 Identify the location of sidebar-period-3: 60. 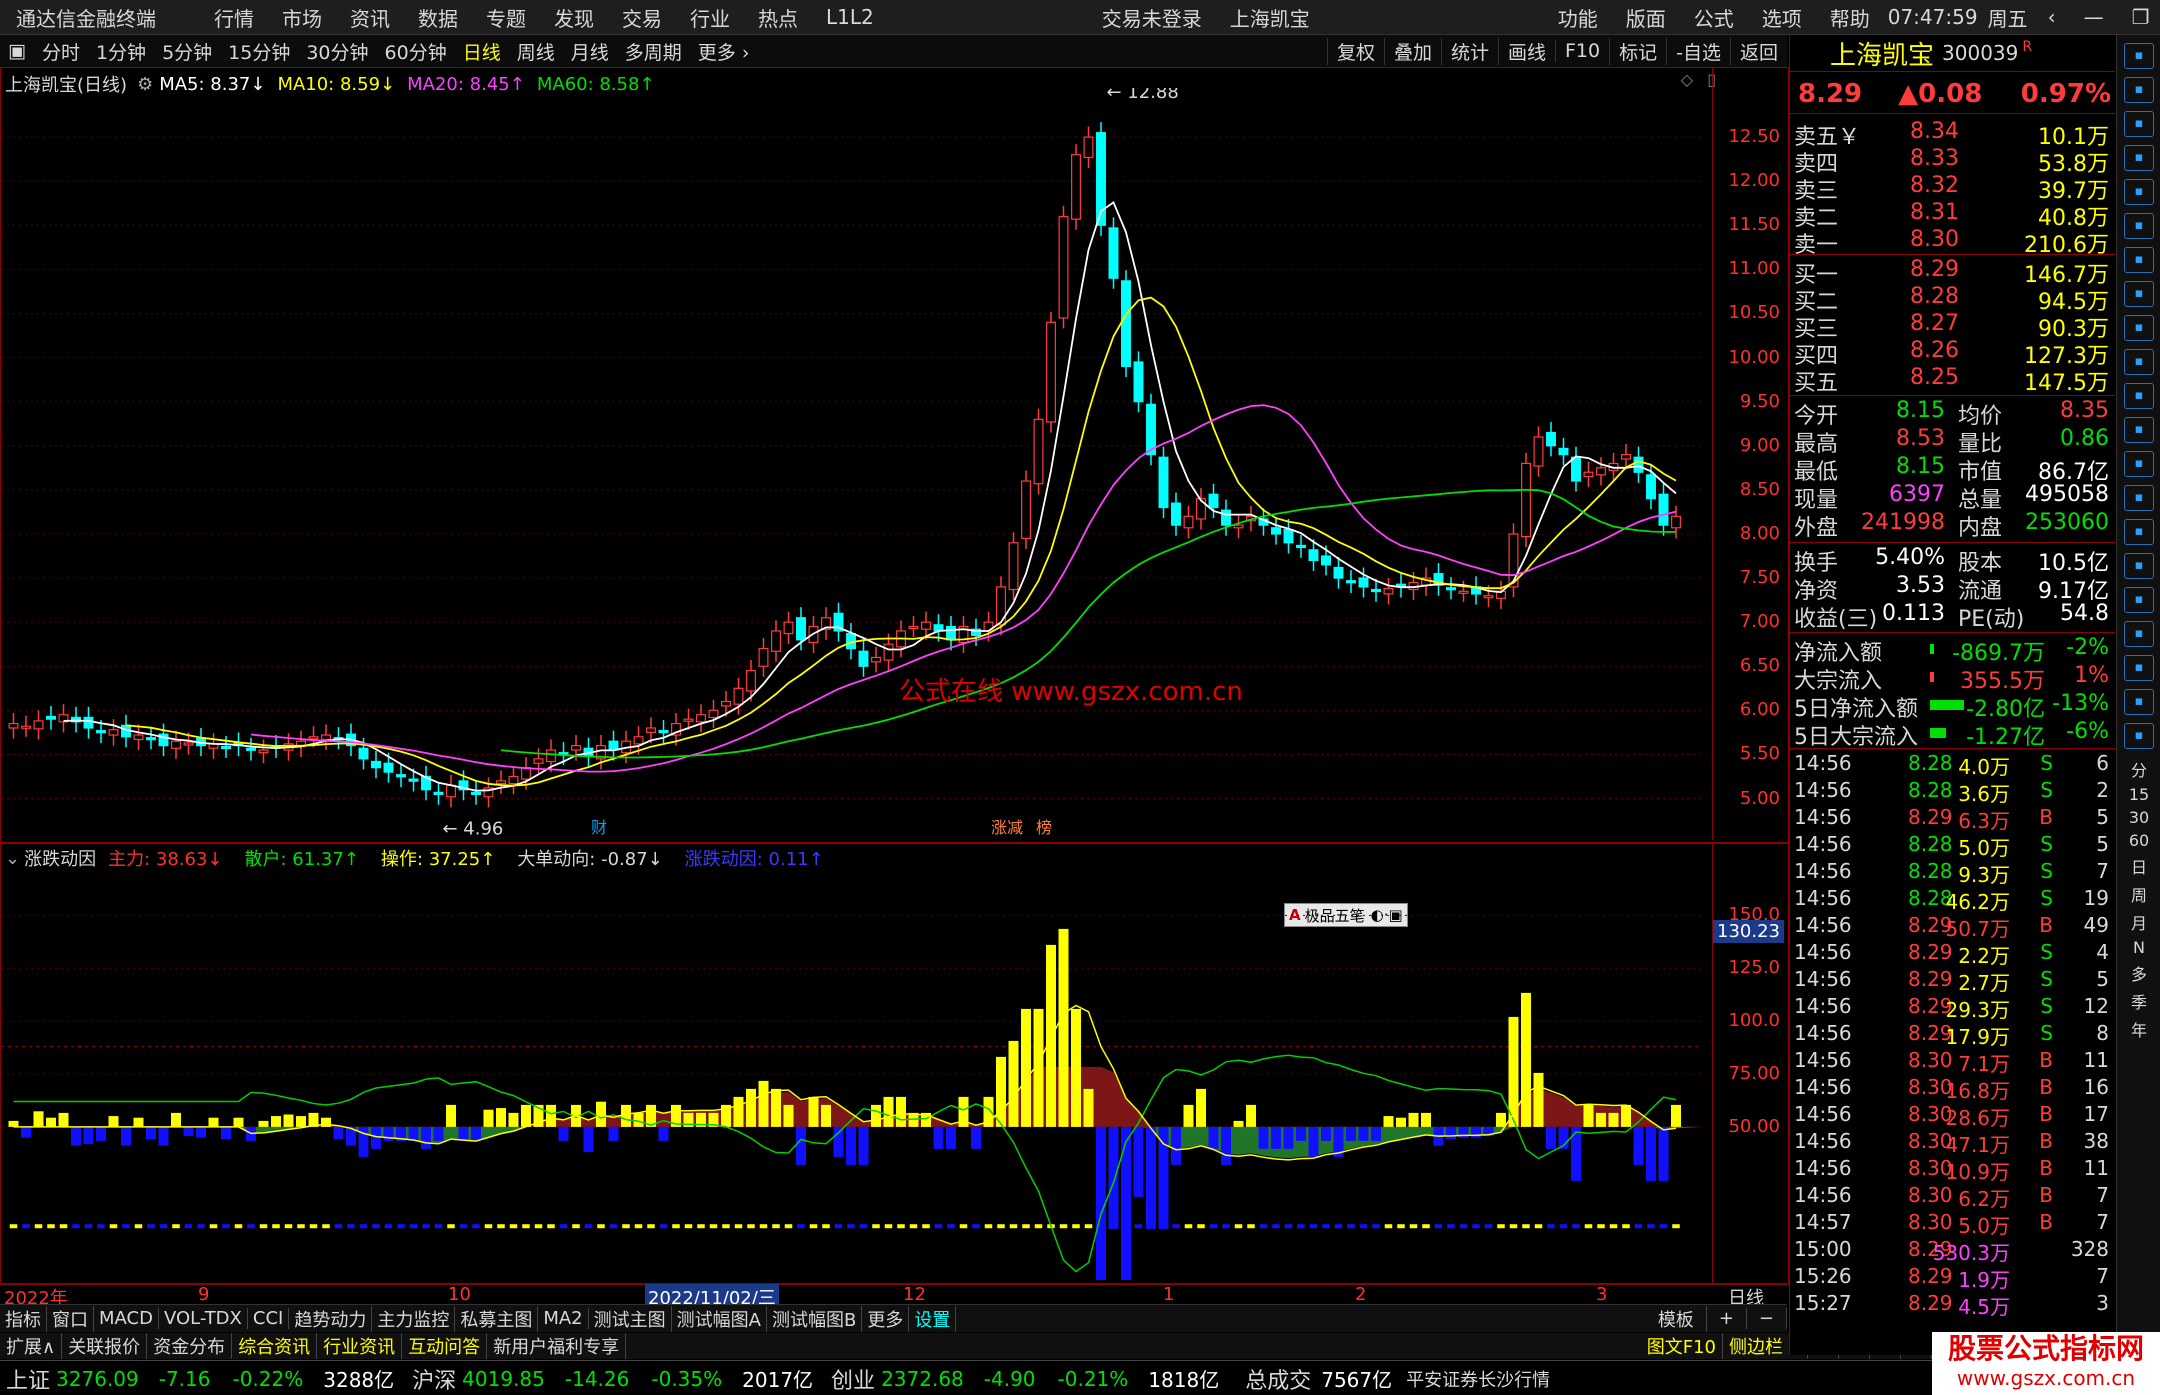
(2138, 840).